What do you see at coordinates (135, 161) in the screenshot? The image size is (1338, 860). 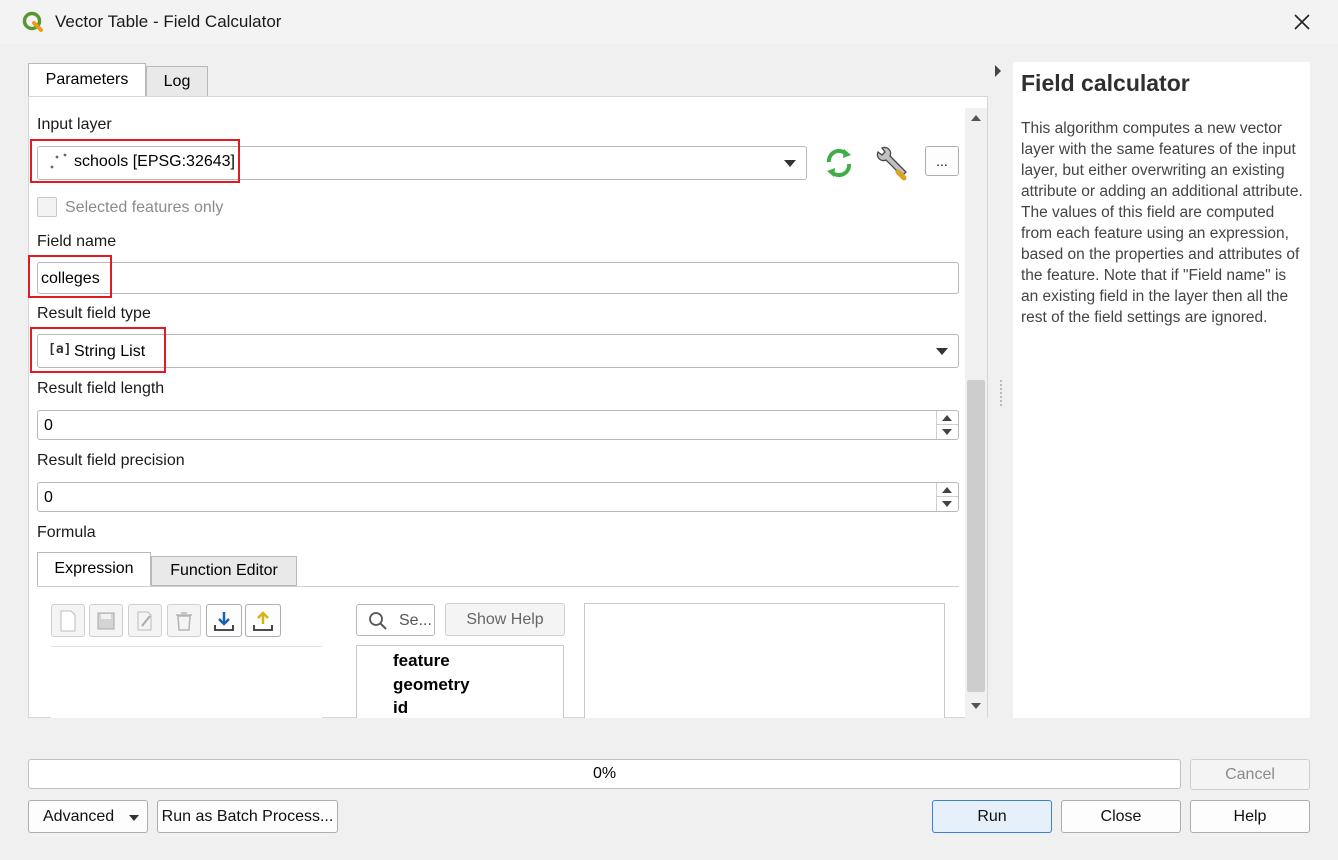 I see `highlight-input-layer` at bounding box center [135, 161].